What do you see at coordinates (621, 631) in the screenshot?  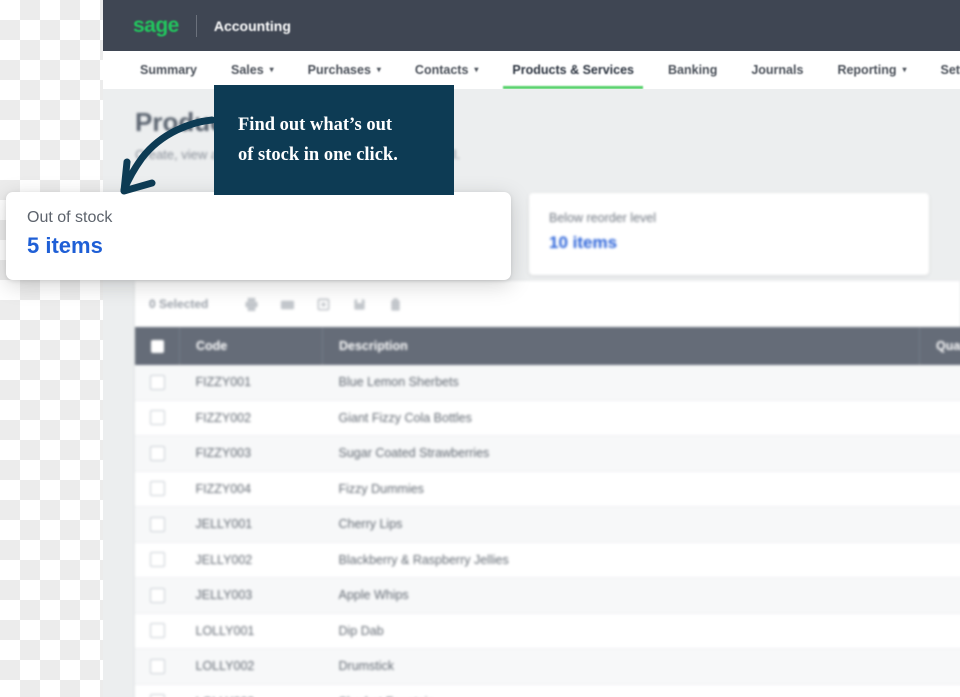 I see `cell-description: Dip Dab` at bounding box center [621, 631].